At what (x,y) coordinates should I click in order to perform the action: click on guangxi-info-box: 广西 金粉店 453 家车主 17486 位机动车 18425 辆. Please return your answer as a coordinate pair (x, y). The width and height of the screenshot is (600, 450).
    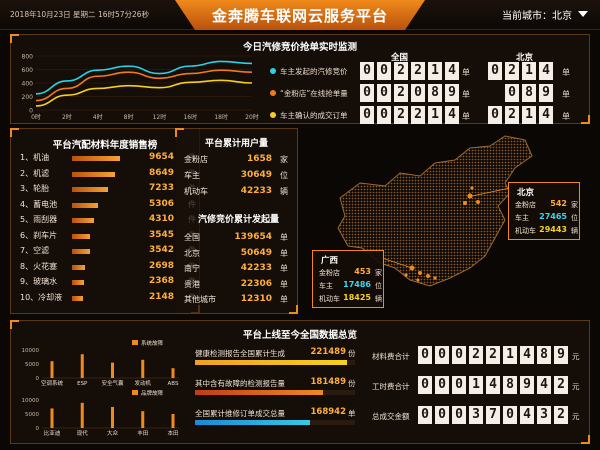
    Looking at the image, I should click on (348, 279).